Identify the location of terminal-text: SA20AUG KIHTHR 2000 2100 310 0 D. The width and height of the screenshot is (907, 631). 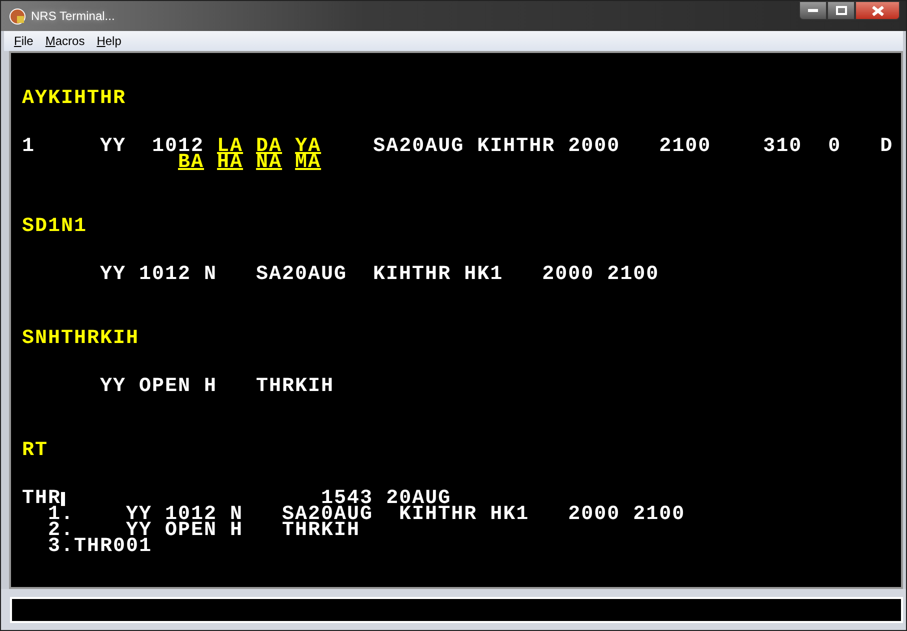
(633, 147).